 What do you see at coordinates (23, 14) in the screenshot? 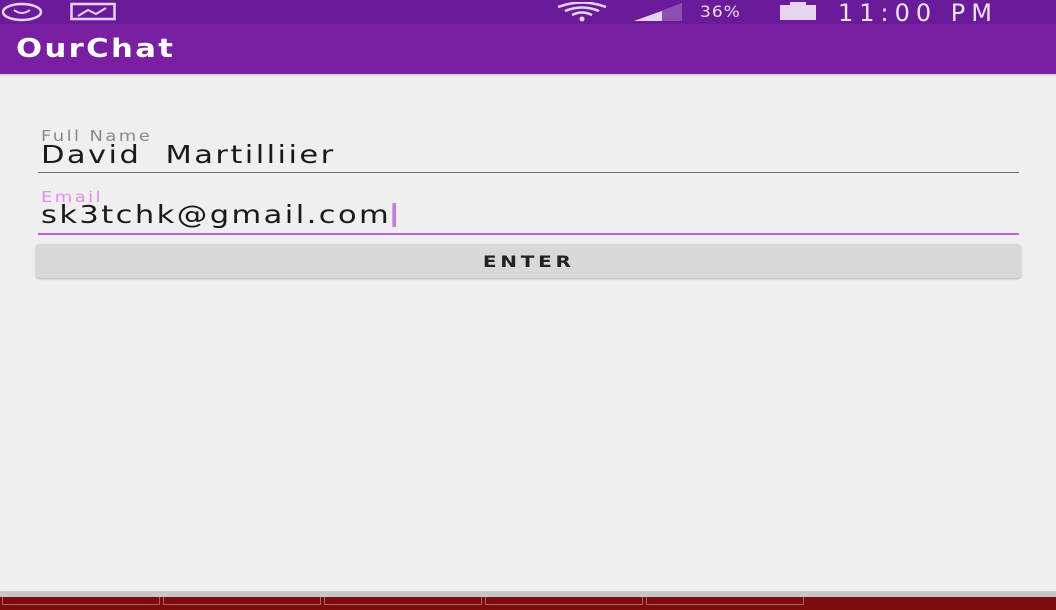
I see `whatsapp-icon` at bounding box center [23, 14].